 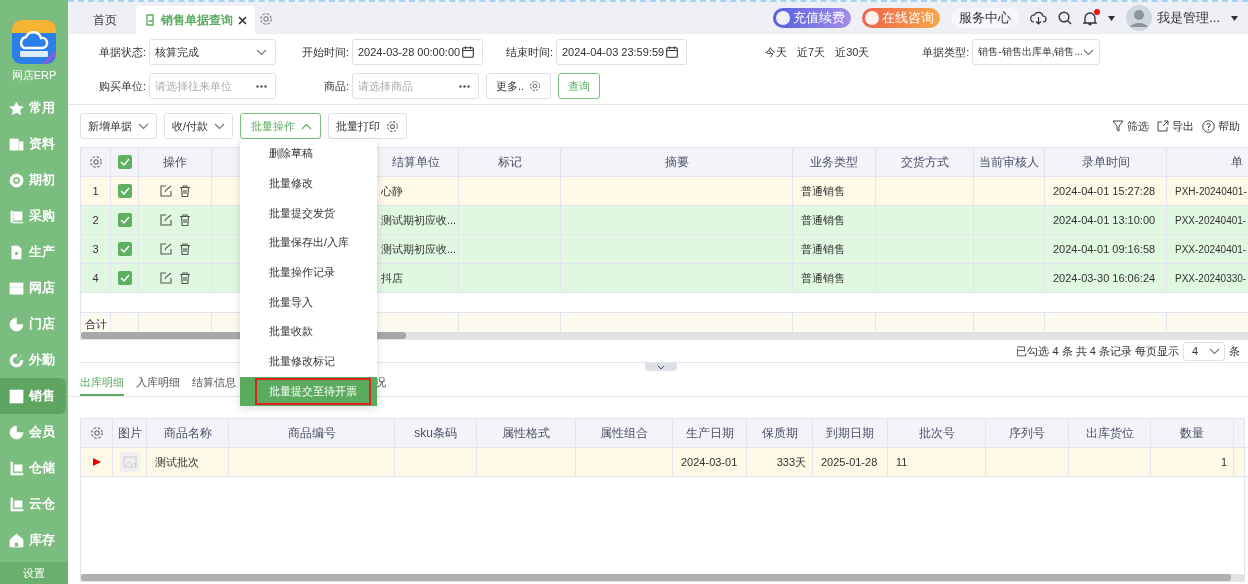 I want to click on toolbar-button: 批量打印, so click(x=368, y=126).